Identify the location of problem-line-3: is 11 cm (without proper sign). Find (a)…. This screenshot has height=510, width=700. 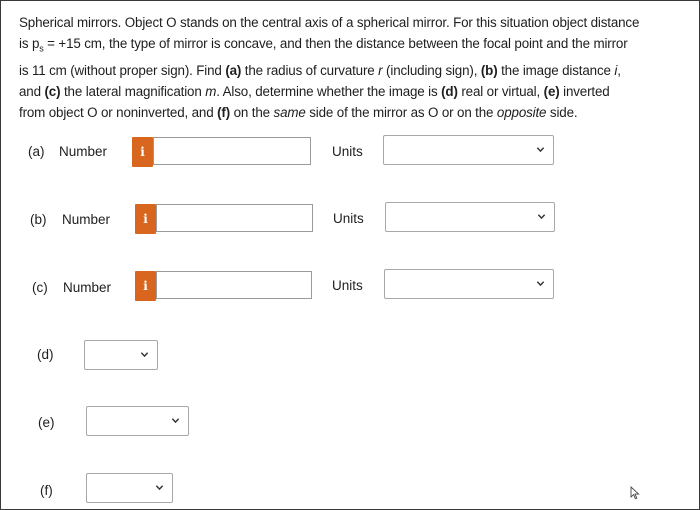
(320, 71).